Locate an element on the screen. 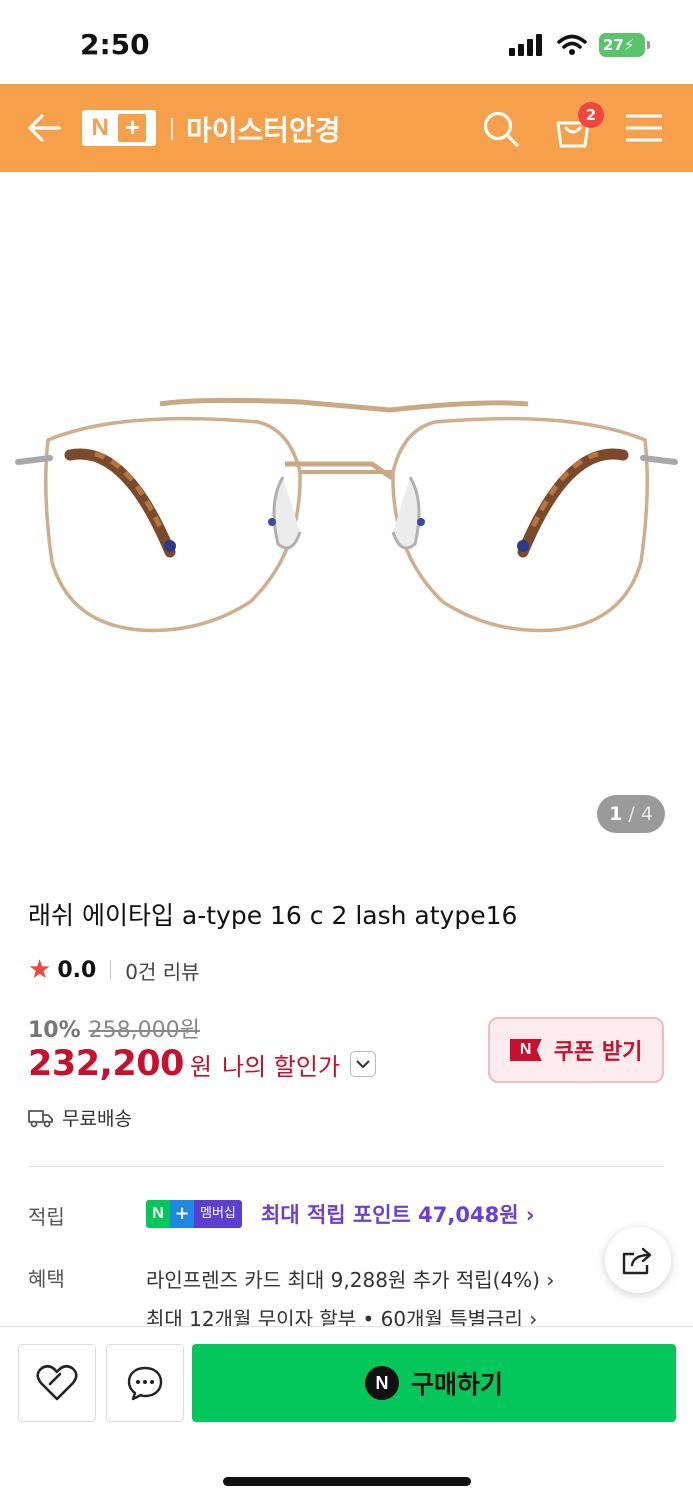 The width and height of the screenshot is (693, 1500). status-time: 2:50 is located at coordinates (115, 44).